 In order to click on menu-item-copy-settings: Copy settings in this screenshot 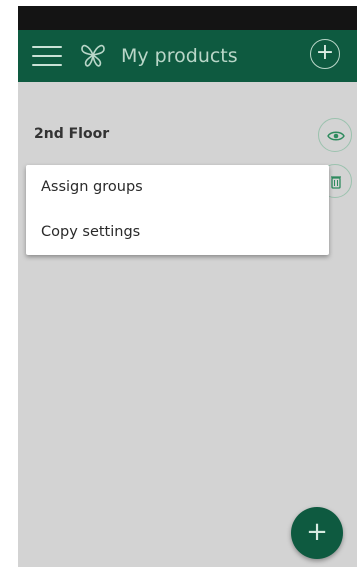, I will do `click(90, 232)`.